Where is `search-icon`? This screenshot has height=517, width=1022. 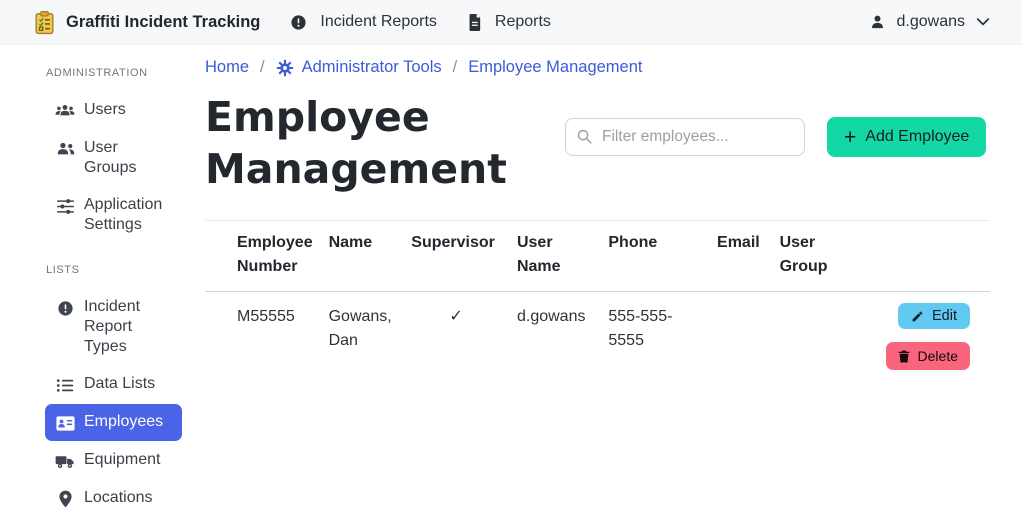 search-icon is located at coordinates (584, 136).